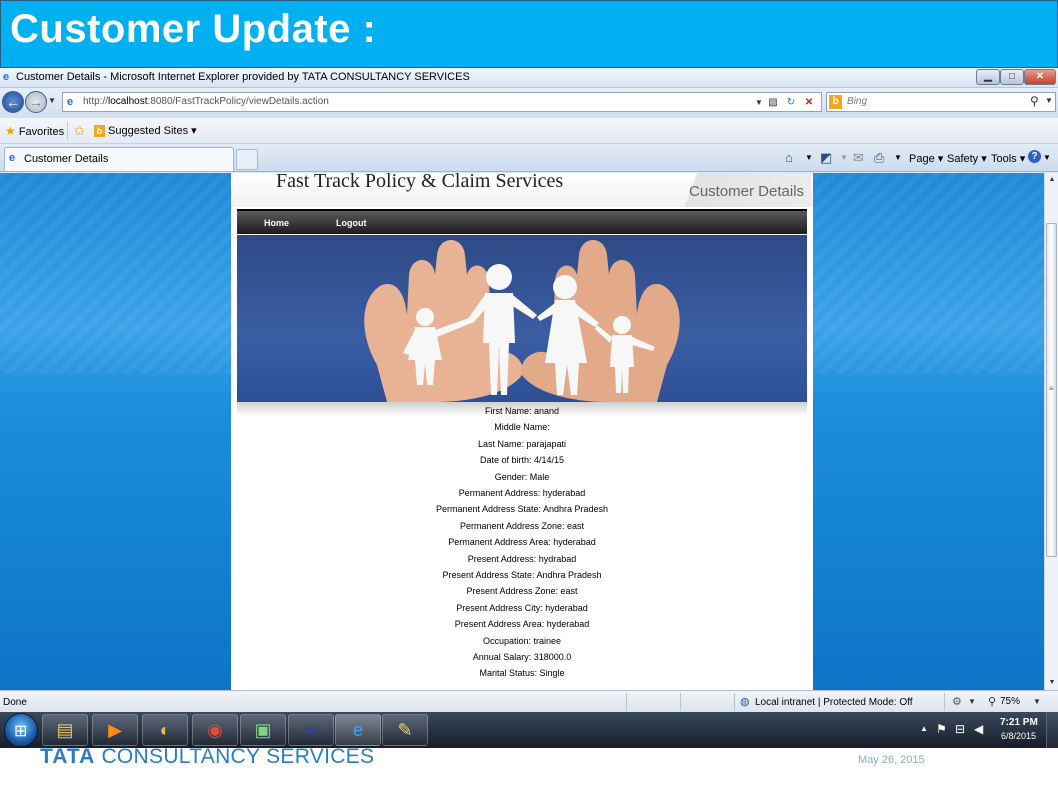  Describe the element at coordinates (1012, 77) in the screenshot. I see `maximize-button: □` at that location.